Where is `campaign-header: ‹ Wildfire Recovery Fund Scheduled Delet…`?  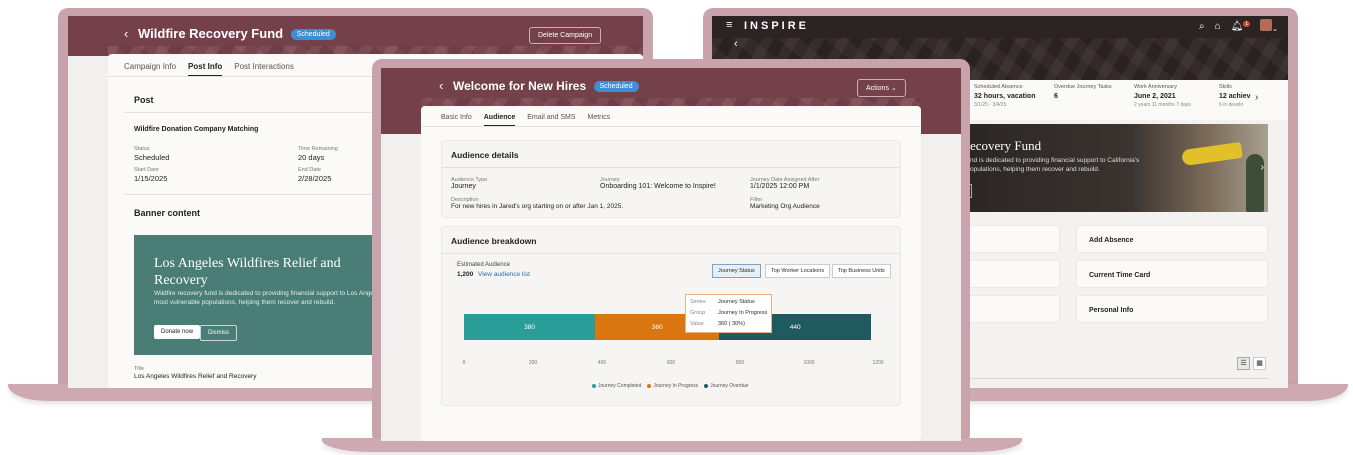 campaign-header: ‹ Wildfire Recovery Fund Scheduled Delet… is located at coordinates (355, 37).